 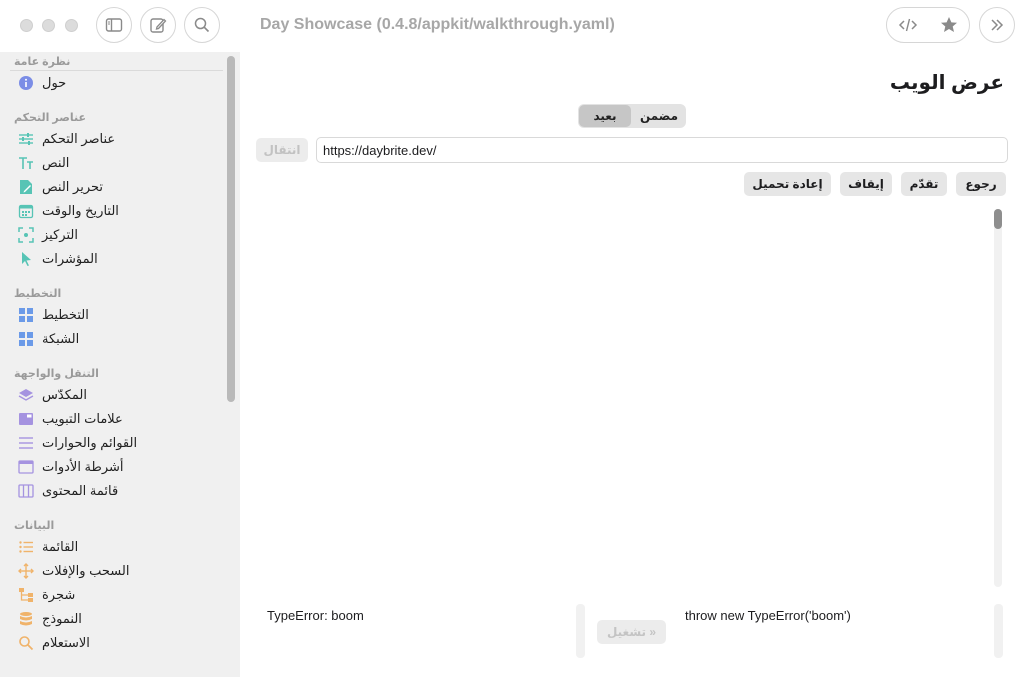 I want to click on search-icon, so click(x=202, y=25).